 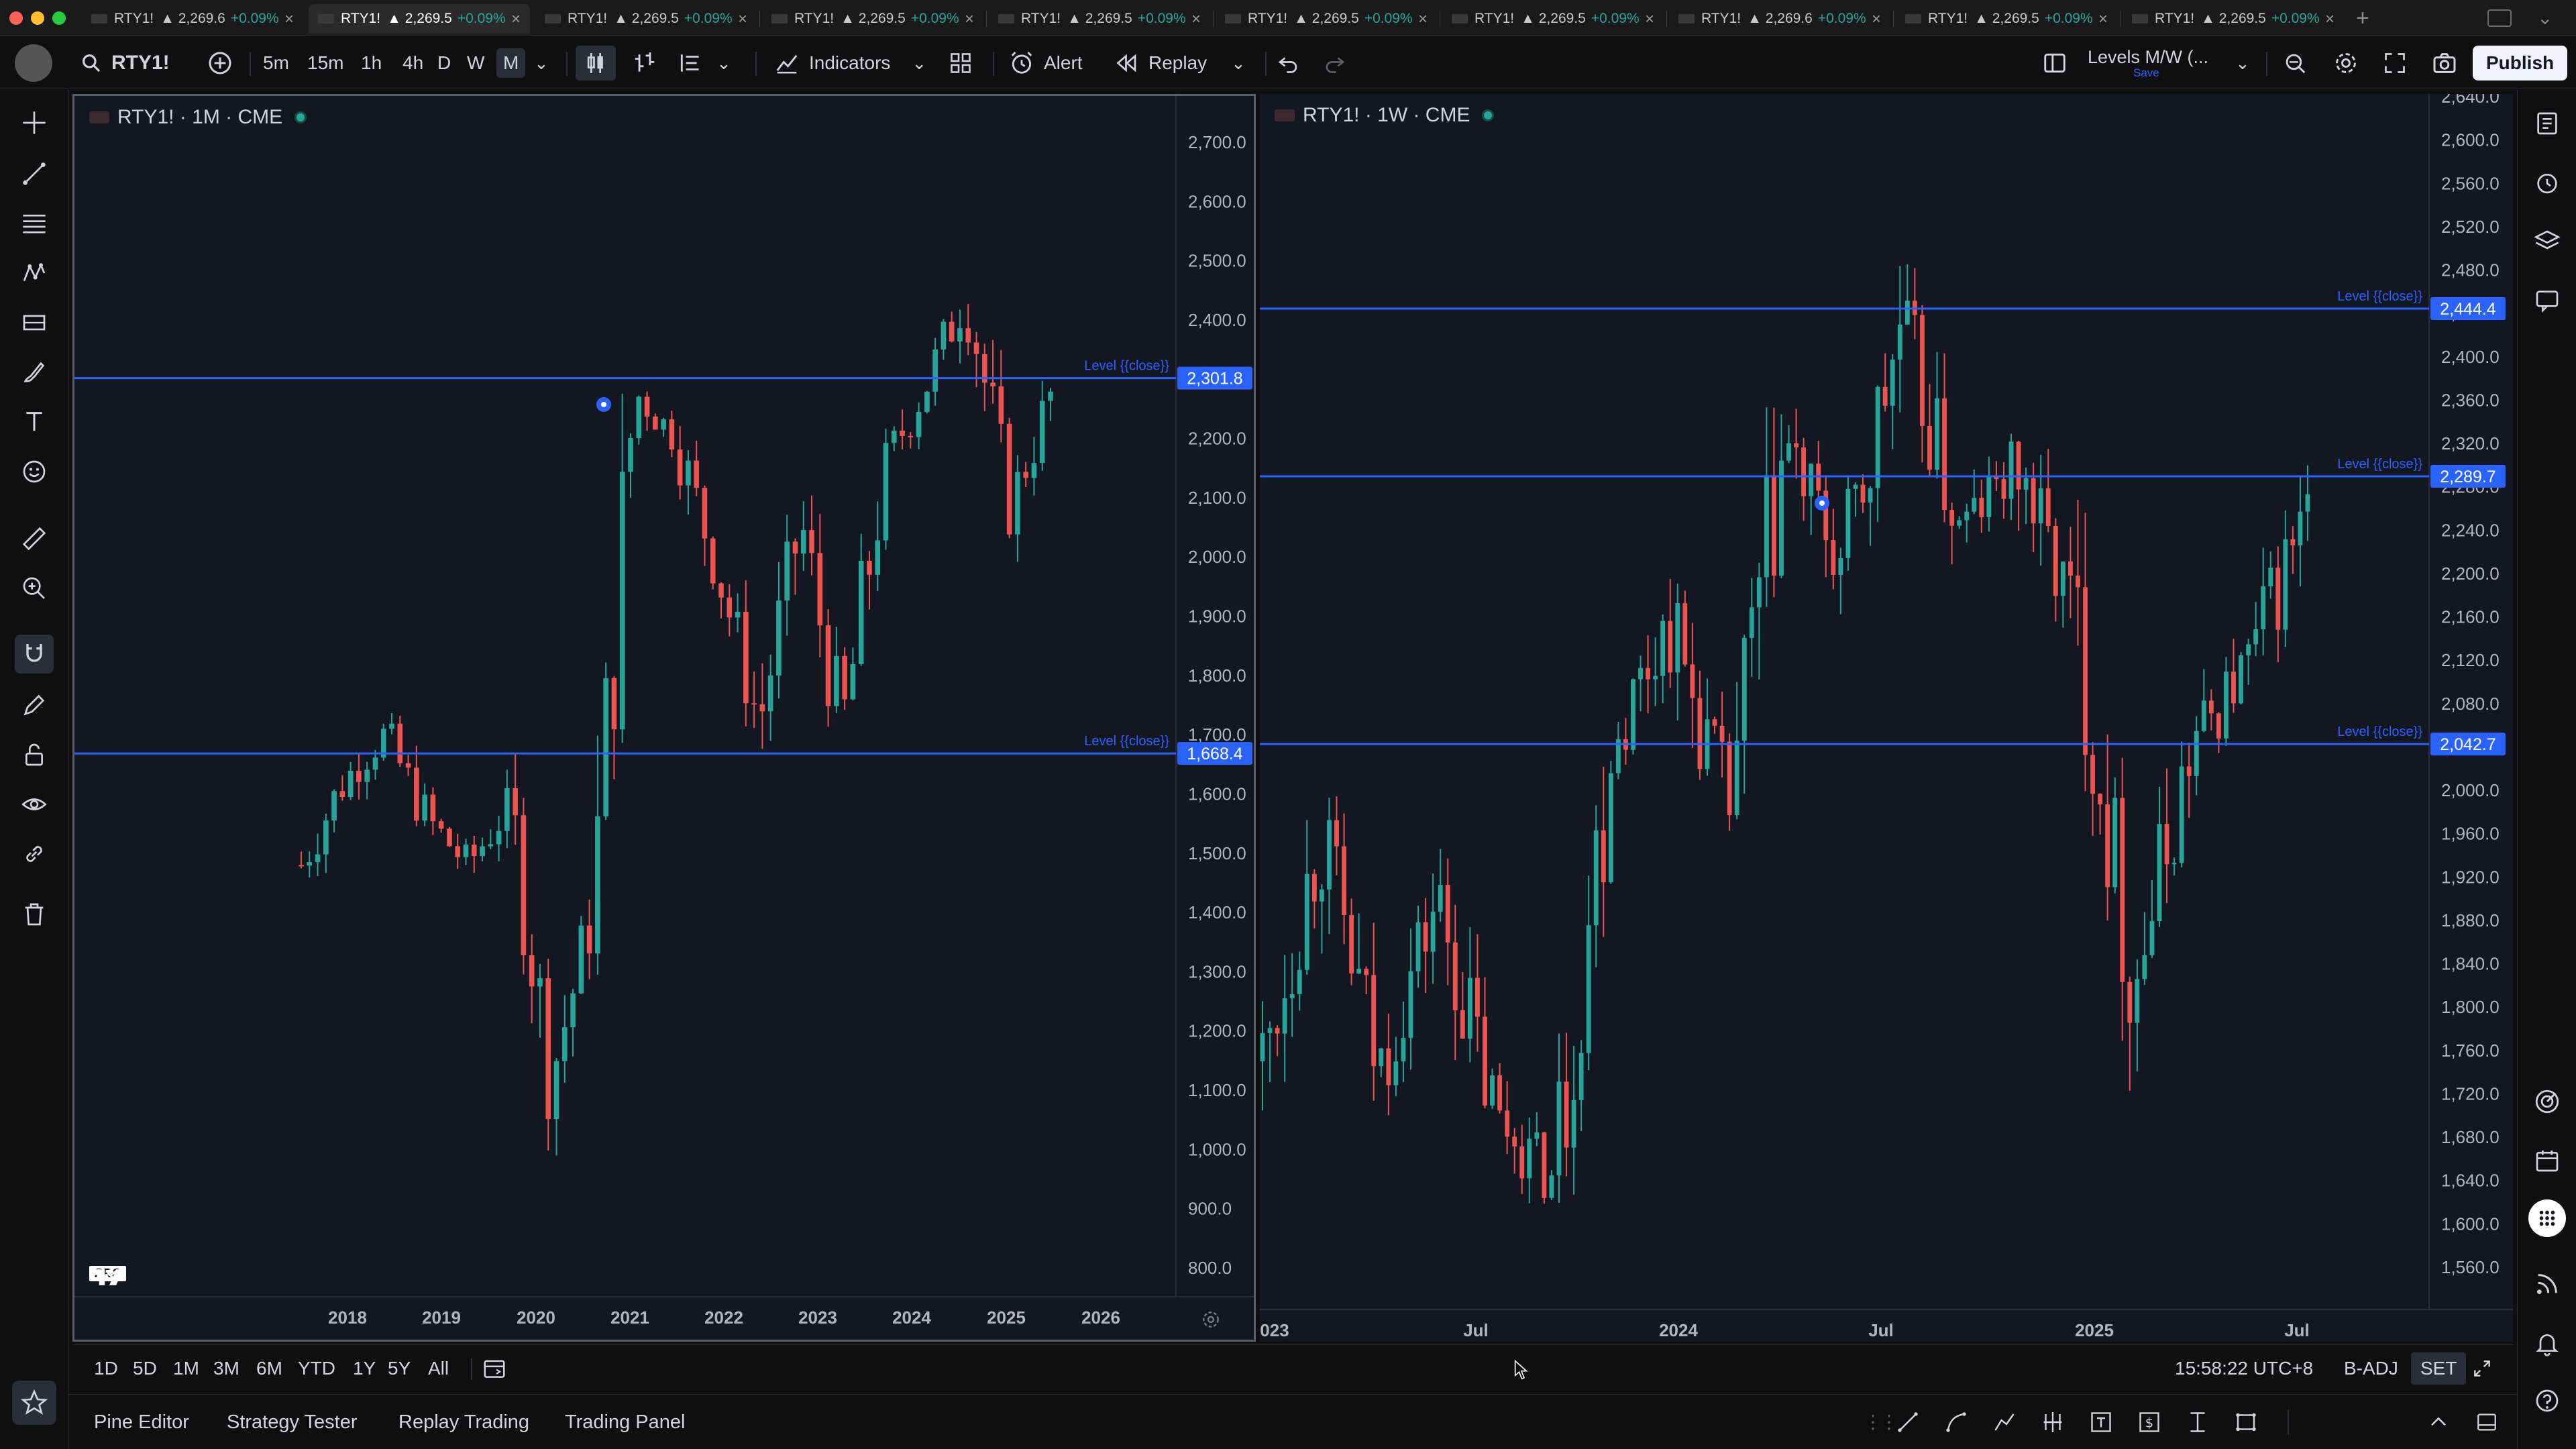 I want to click on icon-tool, so click(x=34, y=471).